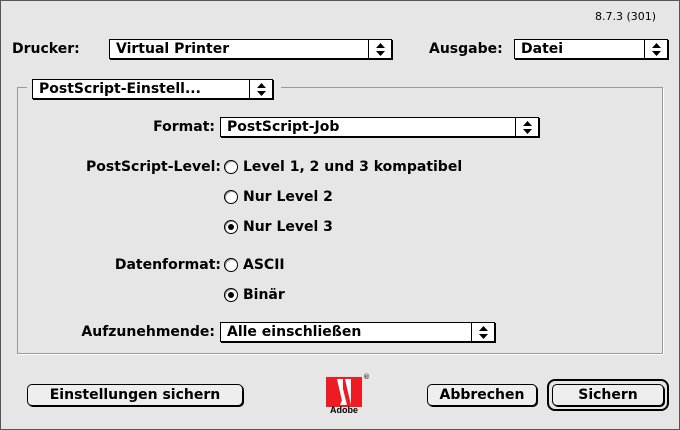 Image resolution: width=680 pixels, height=430 pixels. I want to click on format-popup: PostScript-Job, so click(379, 127).